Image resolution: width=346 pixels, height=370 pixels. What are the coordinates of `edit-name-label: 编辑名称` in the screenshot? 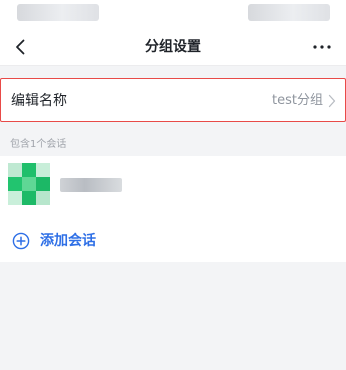 It's located at (39, 101).